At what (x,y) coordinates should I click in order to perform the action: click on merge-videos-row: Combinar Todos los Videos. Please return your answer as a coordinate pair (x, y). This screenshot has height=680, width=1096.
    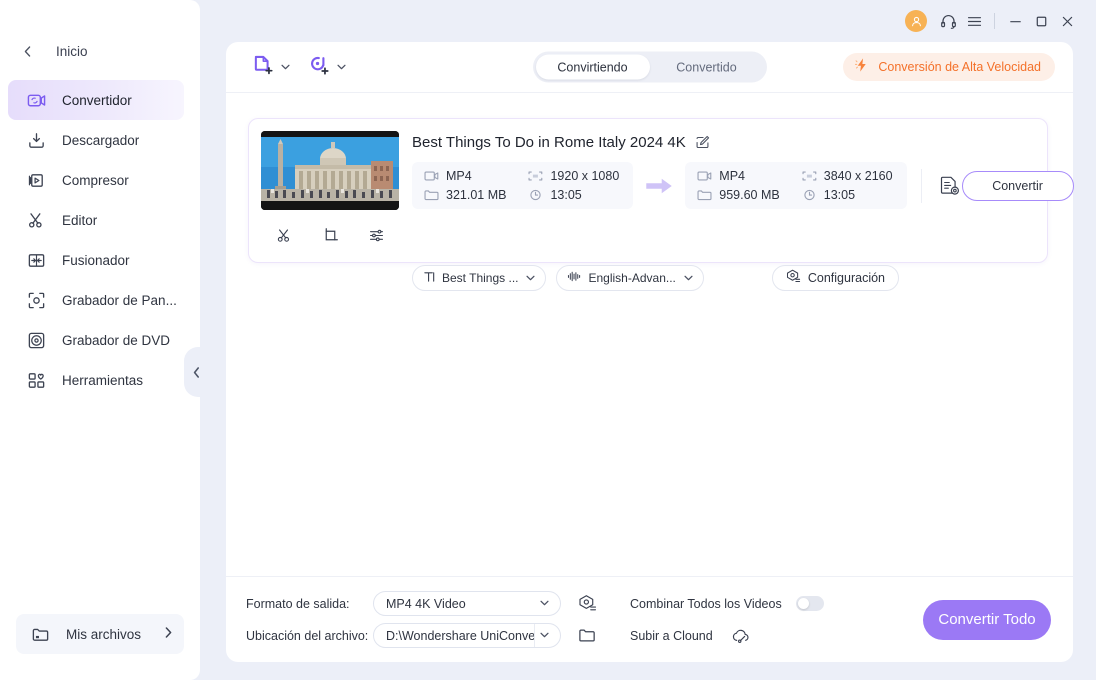
    Looking at the image, I should click on (727, 603).